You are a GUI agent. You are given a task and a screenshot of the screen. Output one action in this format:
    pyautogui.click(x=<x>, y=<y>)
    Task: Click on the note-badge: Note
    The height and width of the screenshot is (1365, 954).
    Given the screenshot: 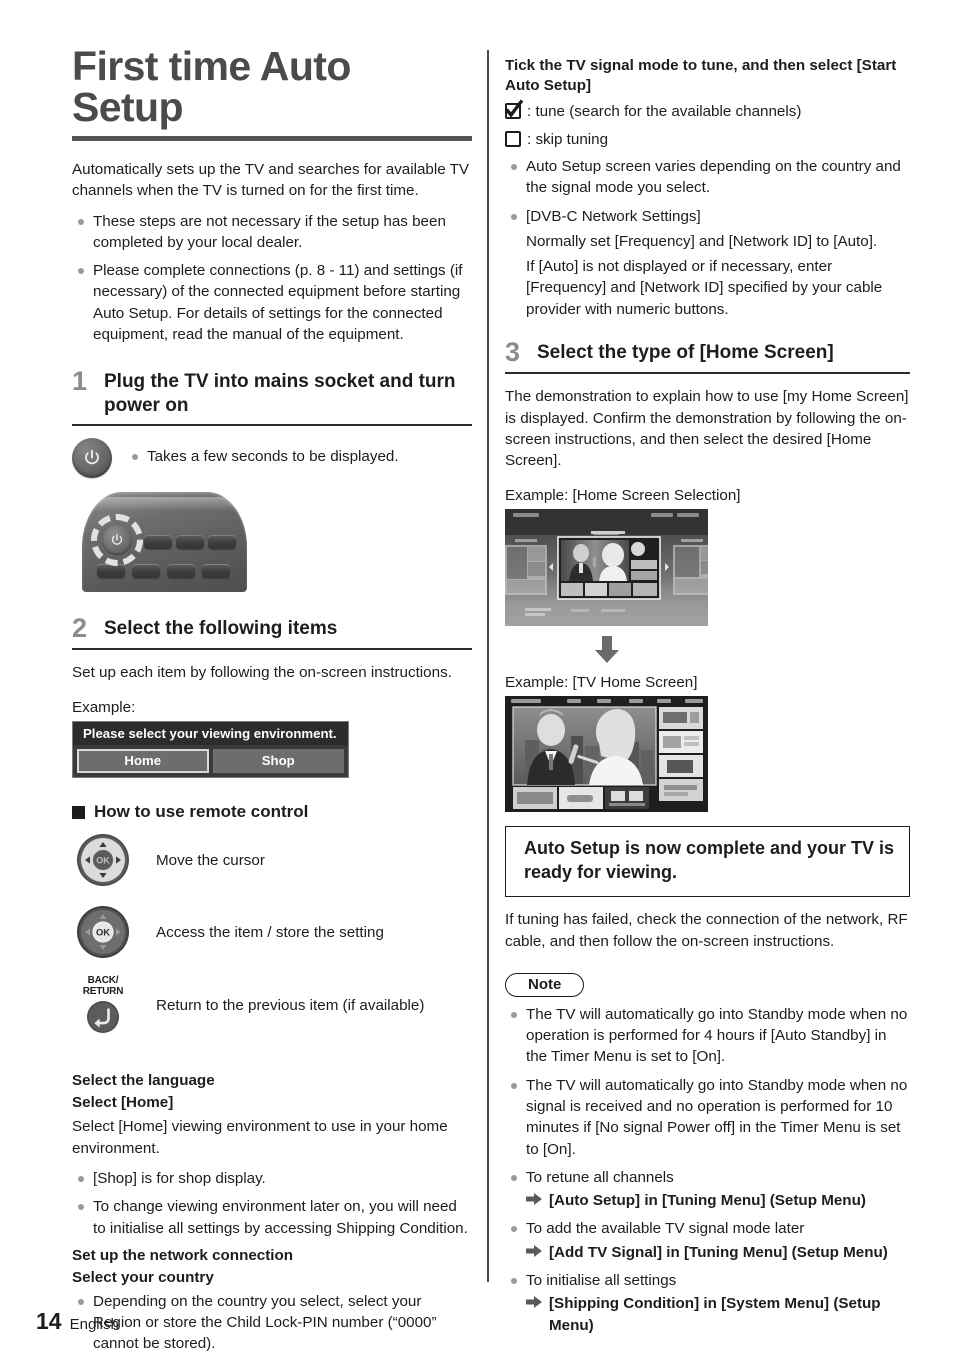 What is the action you would take?
    pyautogui.click(x=545, y=984)
    